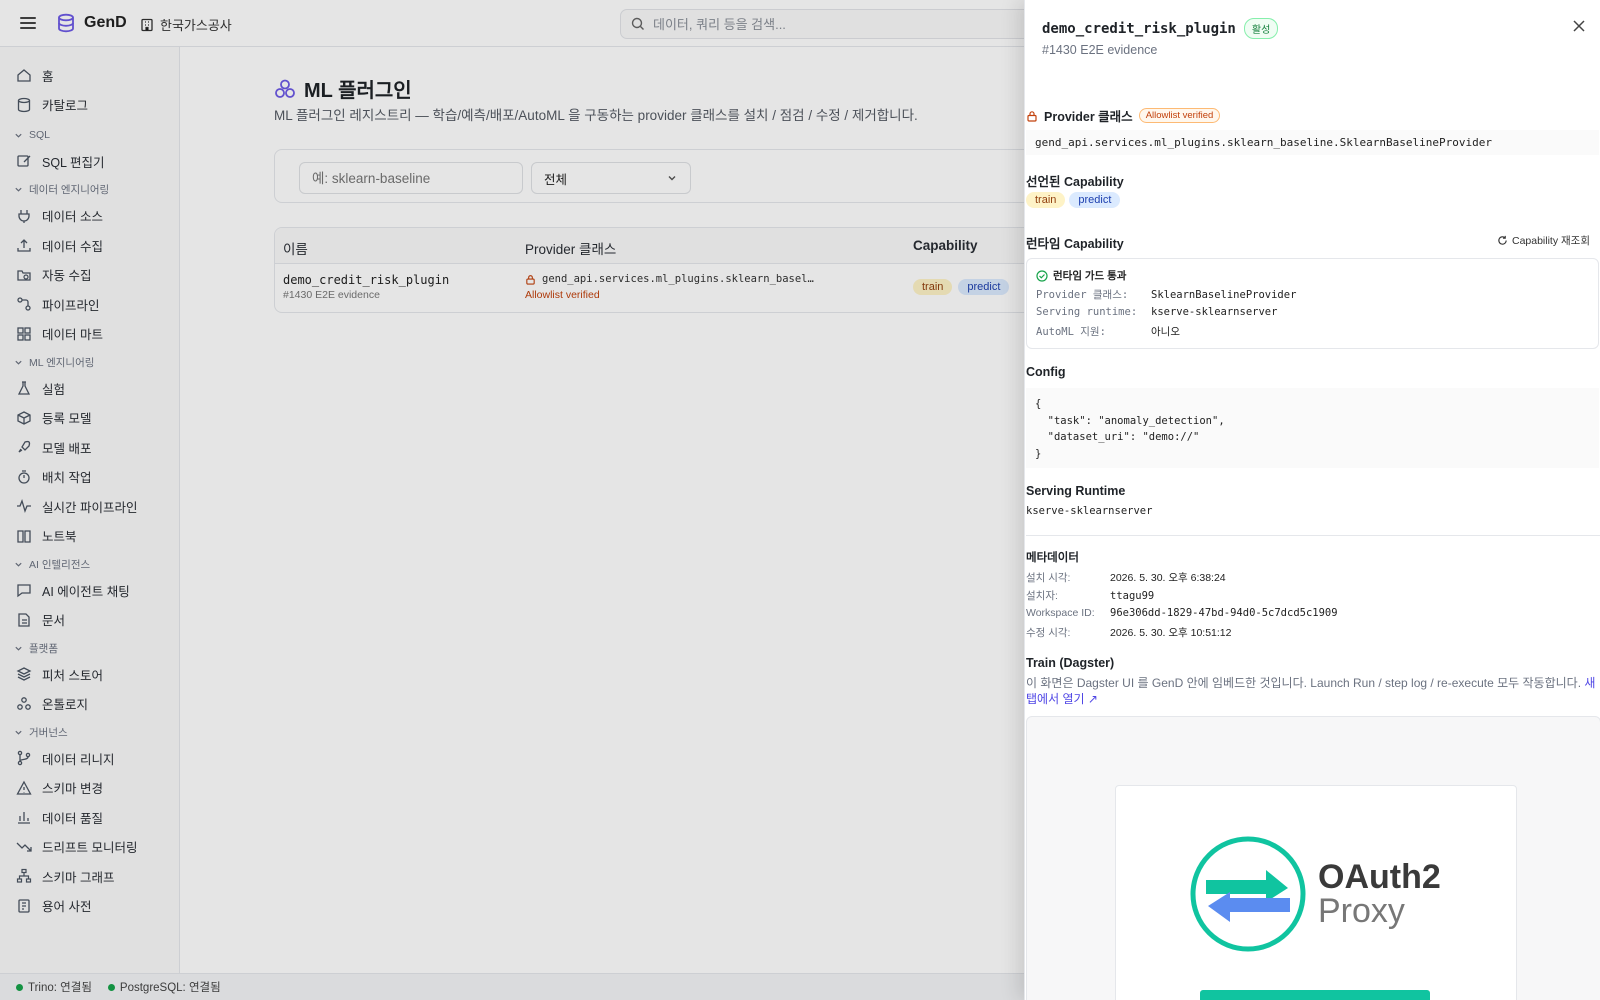  I want to click on provider-section-heading: Provider 클래스 Allowlist verified, so click(1123, 115).